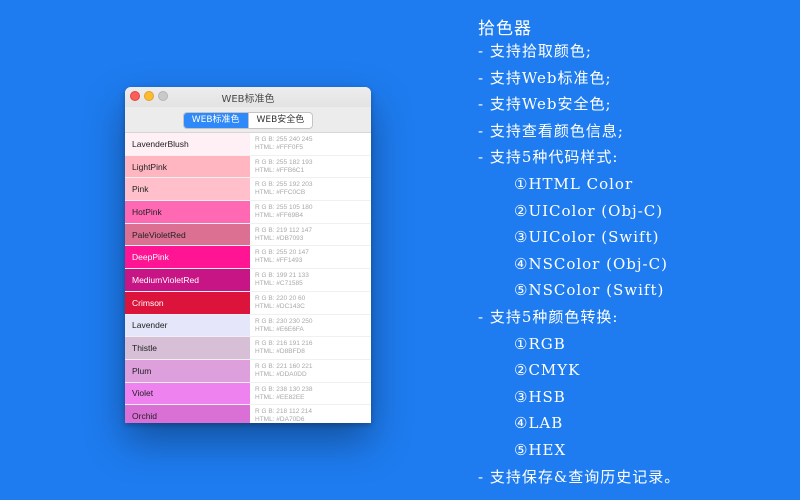  I want to click on color-info: R G B: 221 160 221 HTML: #DDA0DD, so click(310, 371).